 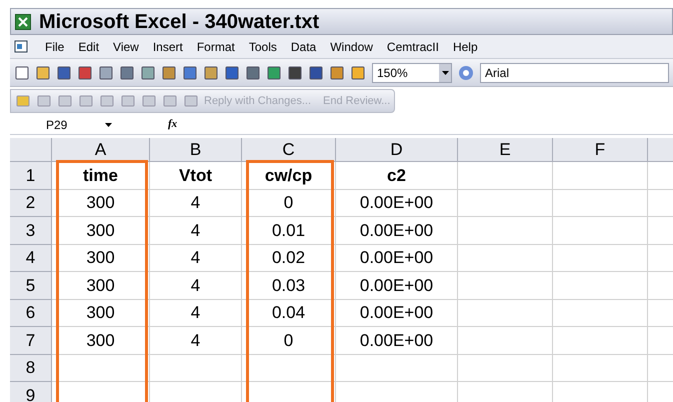 I want to click on table-cell: 0.04, so click(x=289, y=313).